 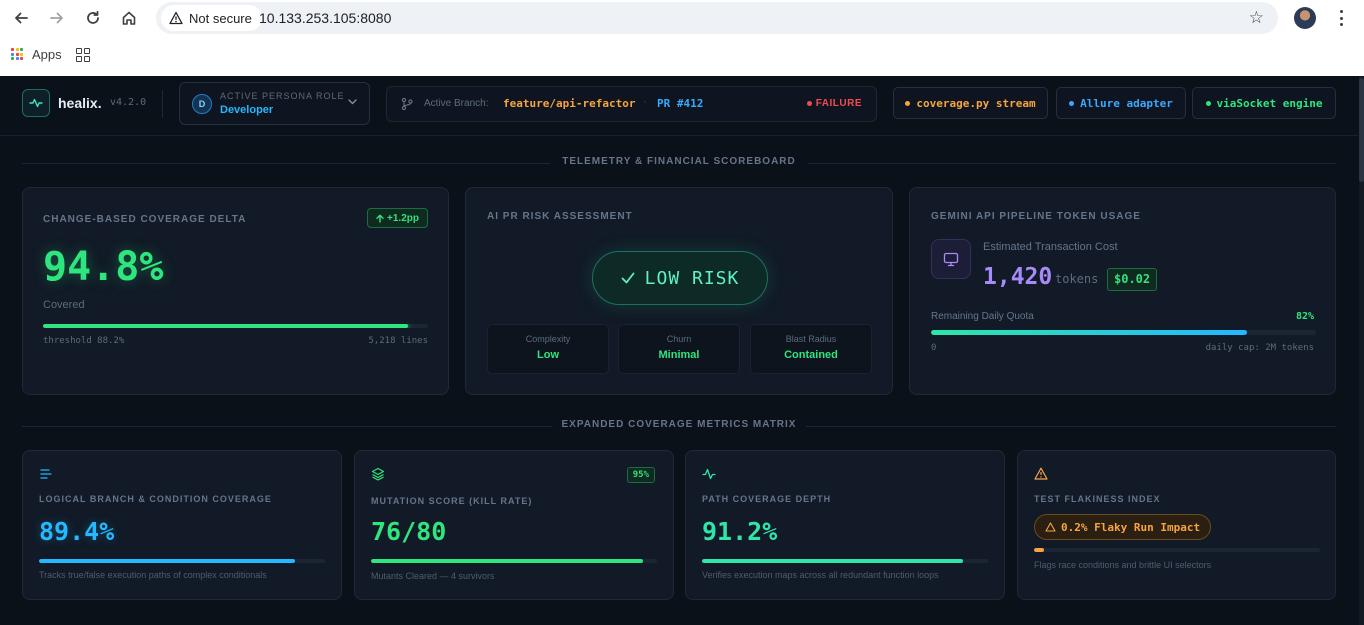 What do you see at coordinates (548, 339) in the screenshot?
I see `risk-cell-key: Complexity` at bounding box center [548, 339].